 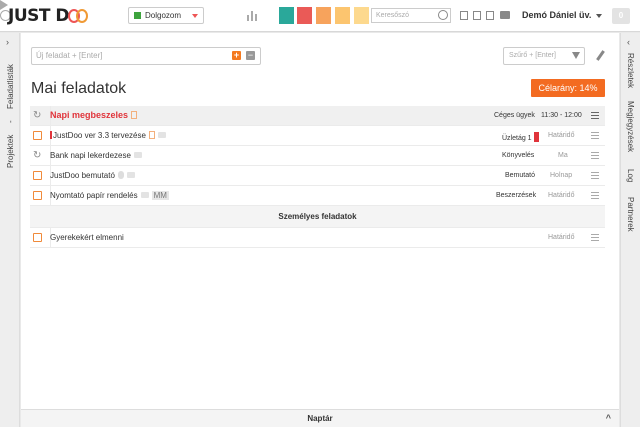 I want to click on search-placeholder: Keresőszó, so click(x=393, y=15).